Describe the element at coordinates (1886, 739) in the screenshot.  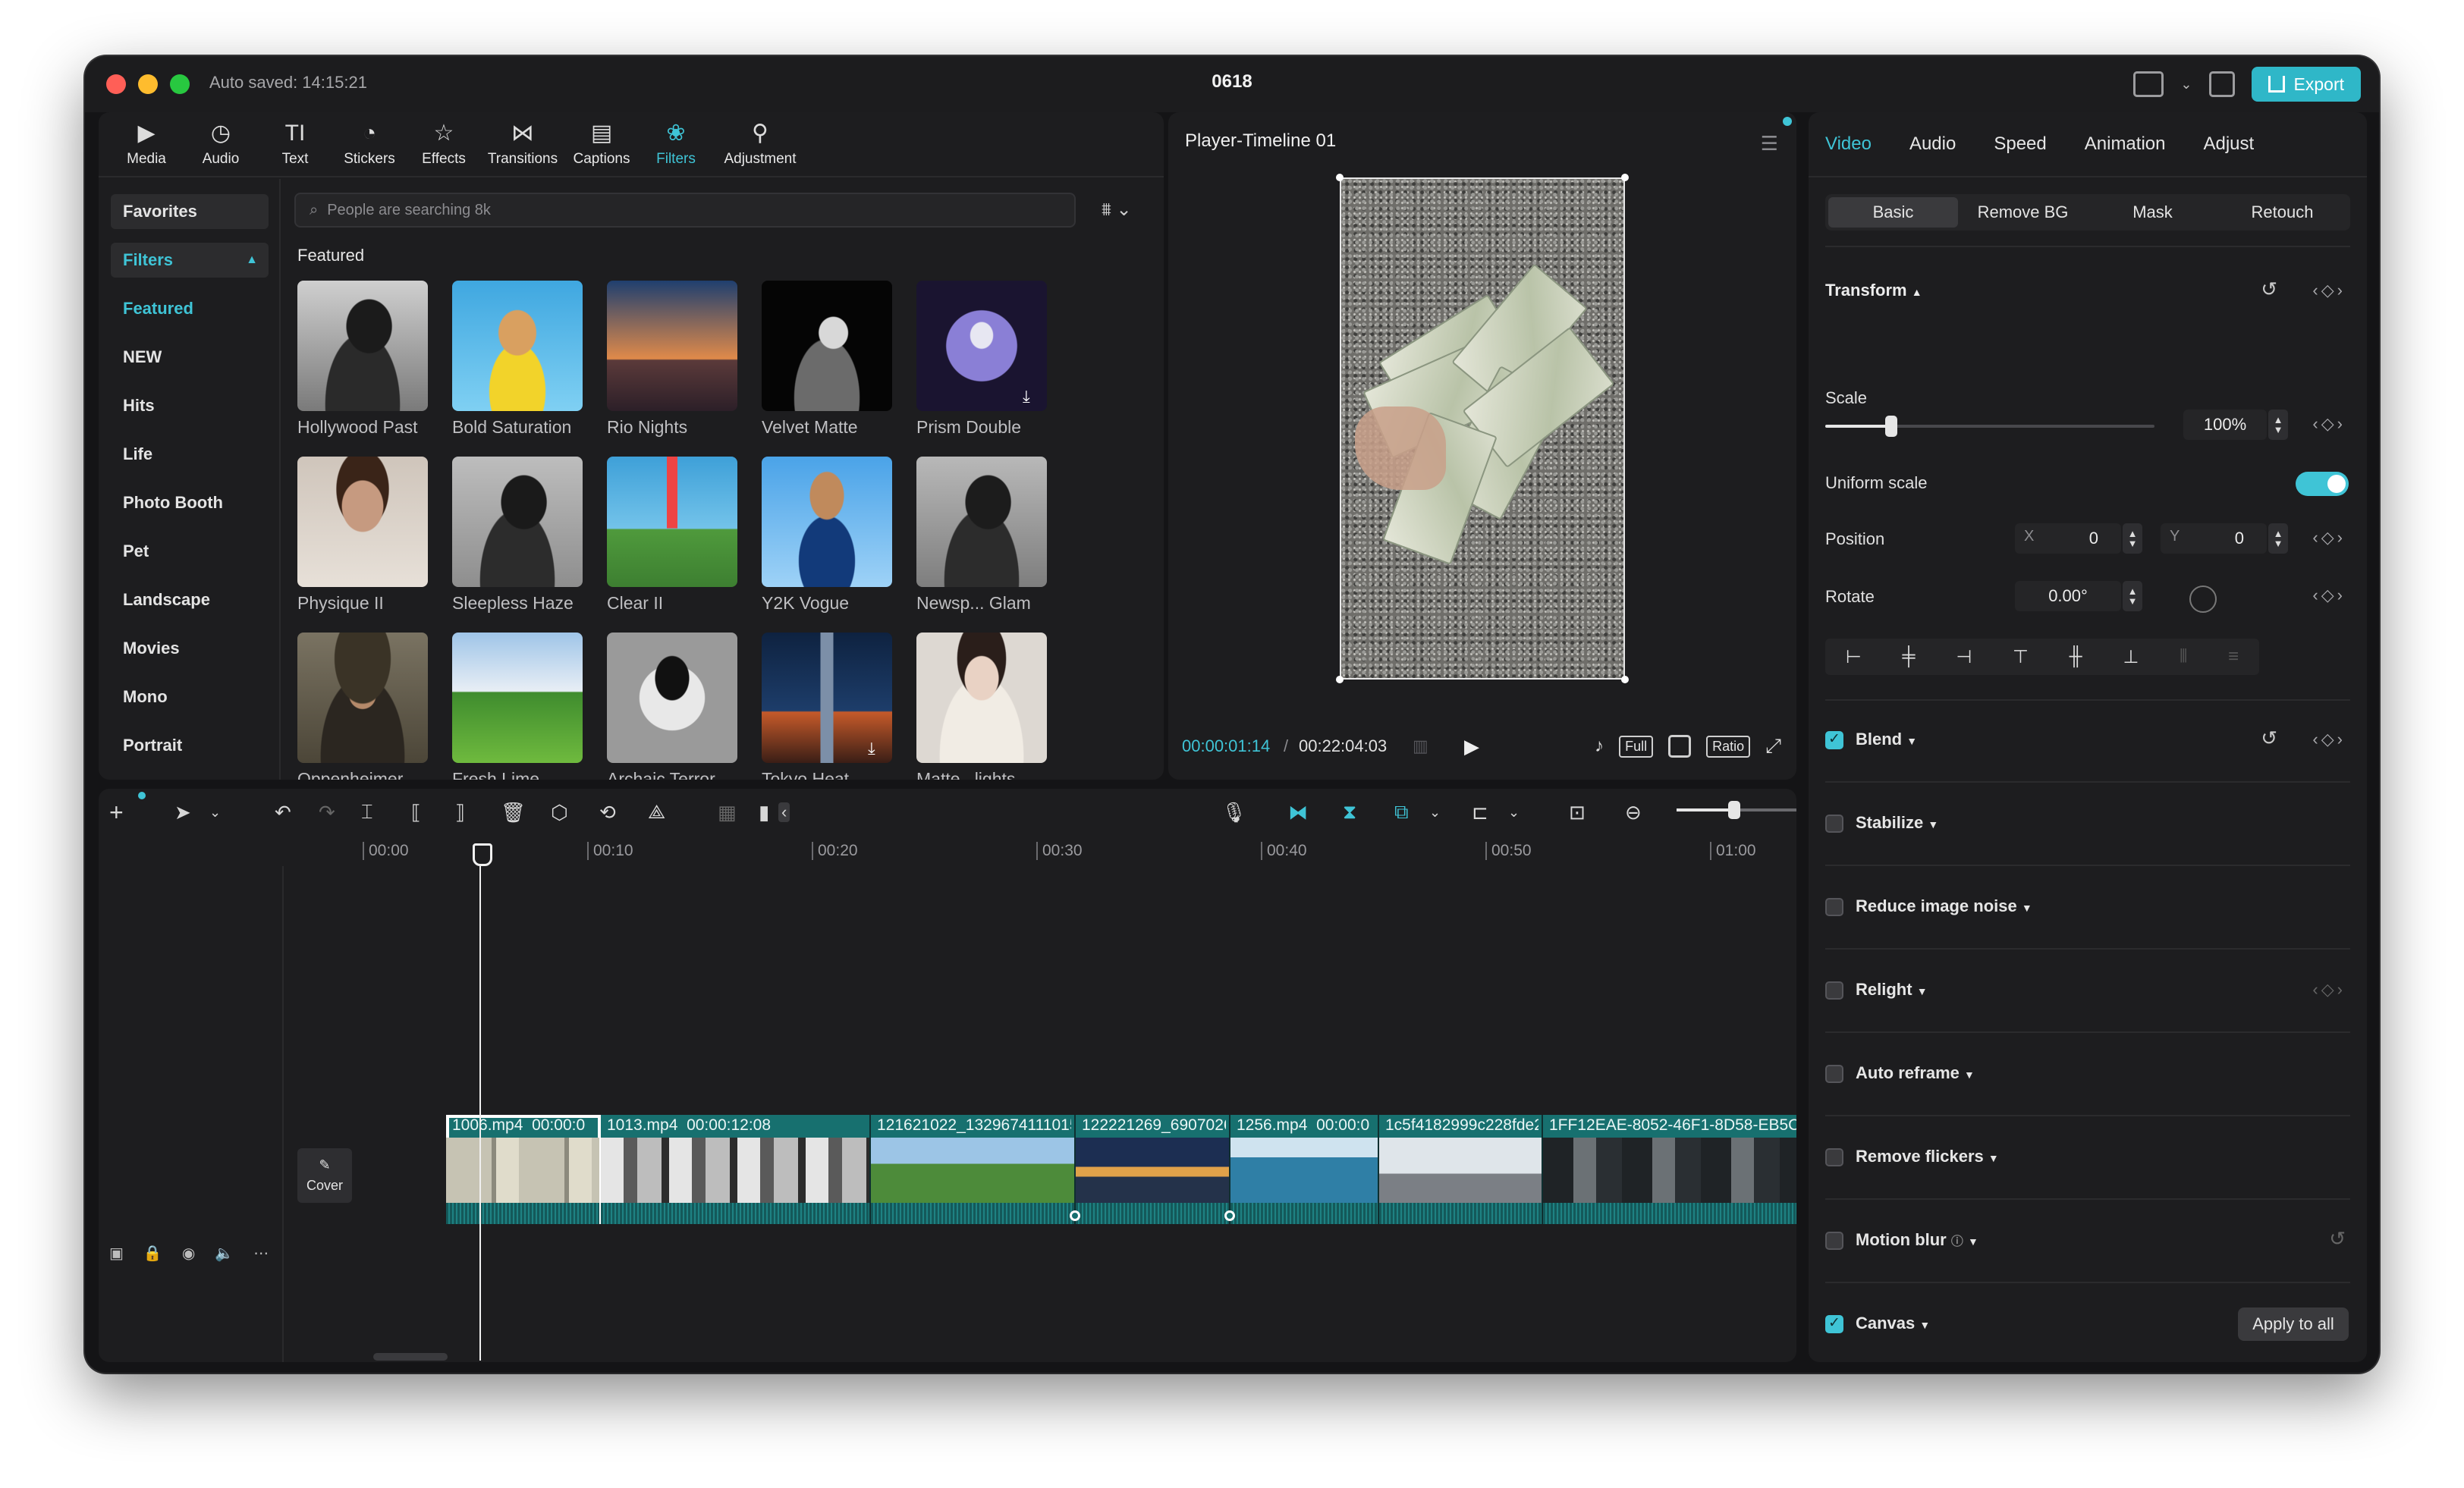
I see `blend-label: Blend ▼` at that location.